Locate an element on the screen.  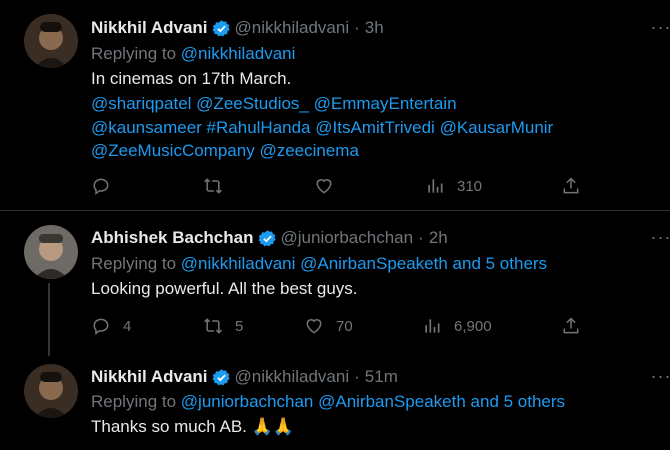
mention-link: @shariqpatel is located at coordinates (141, 103).